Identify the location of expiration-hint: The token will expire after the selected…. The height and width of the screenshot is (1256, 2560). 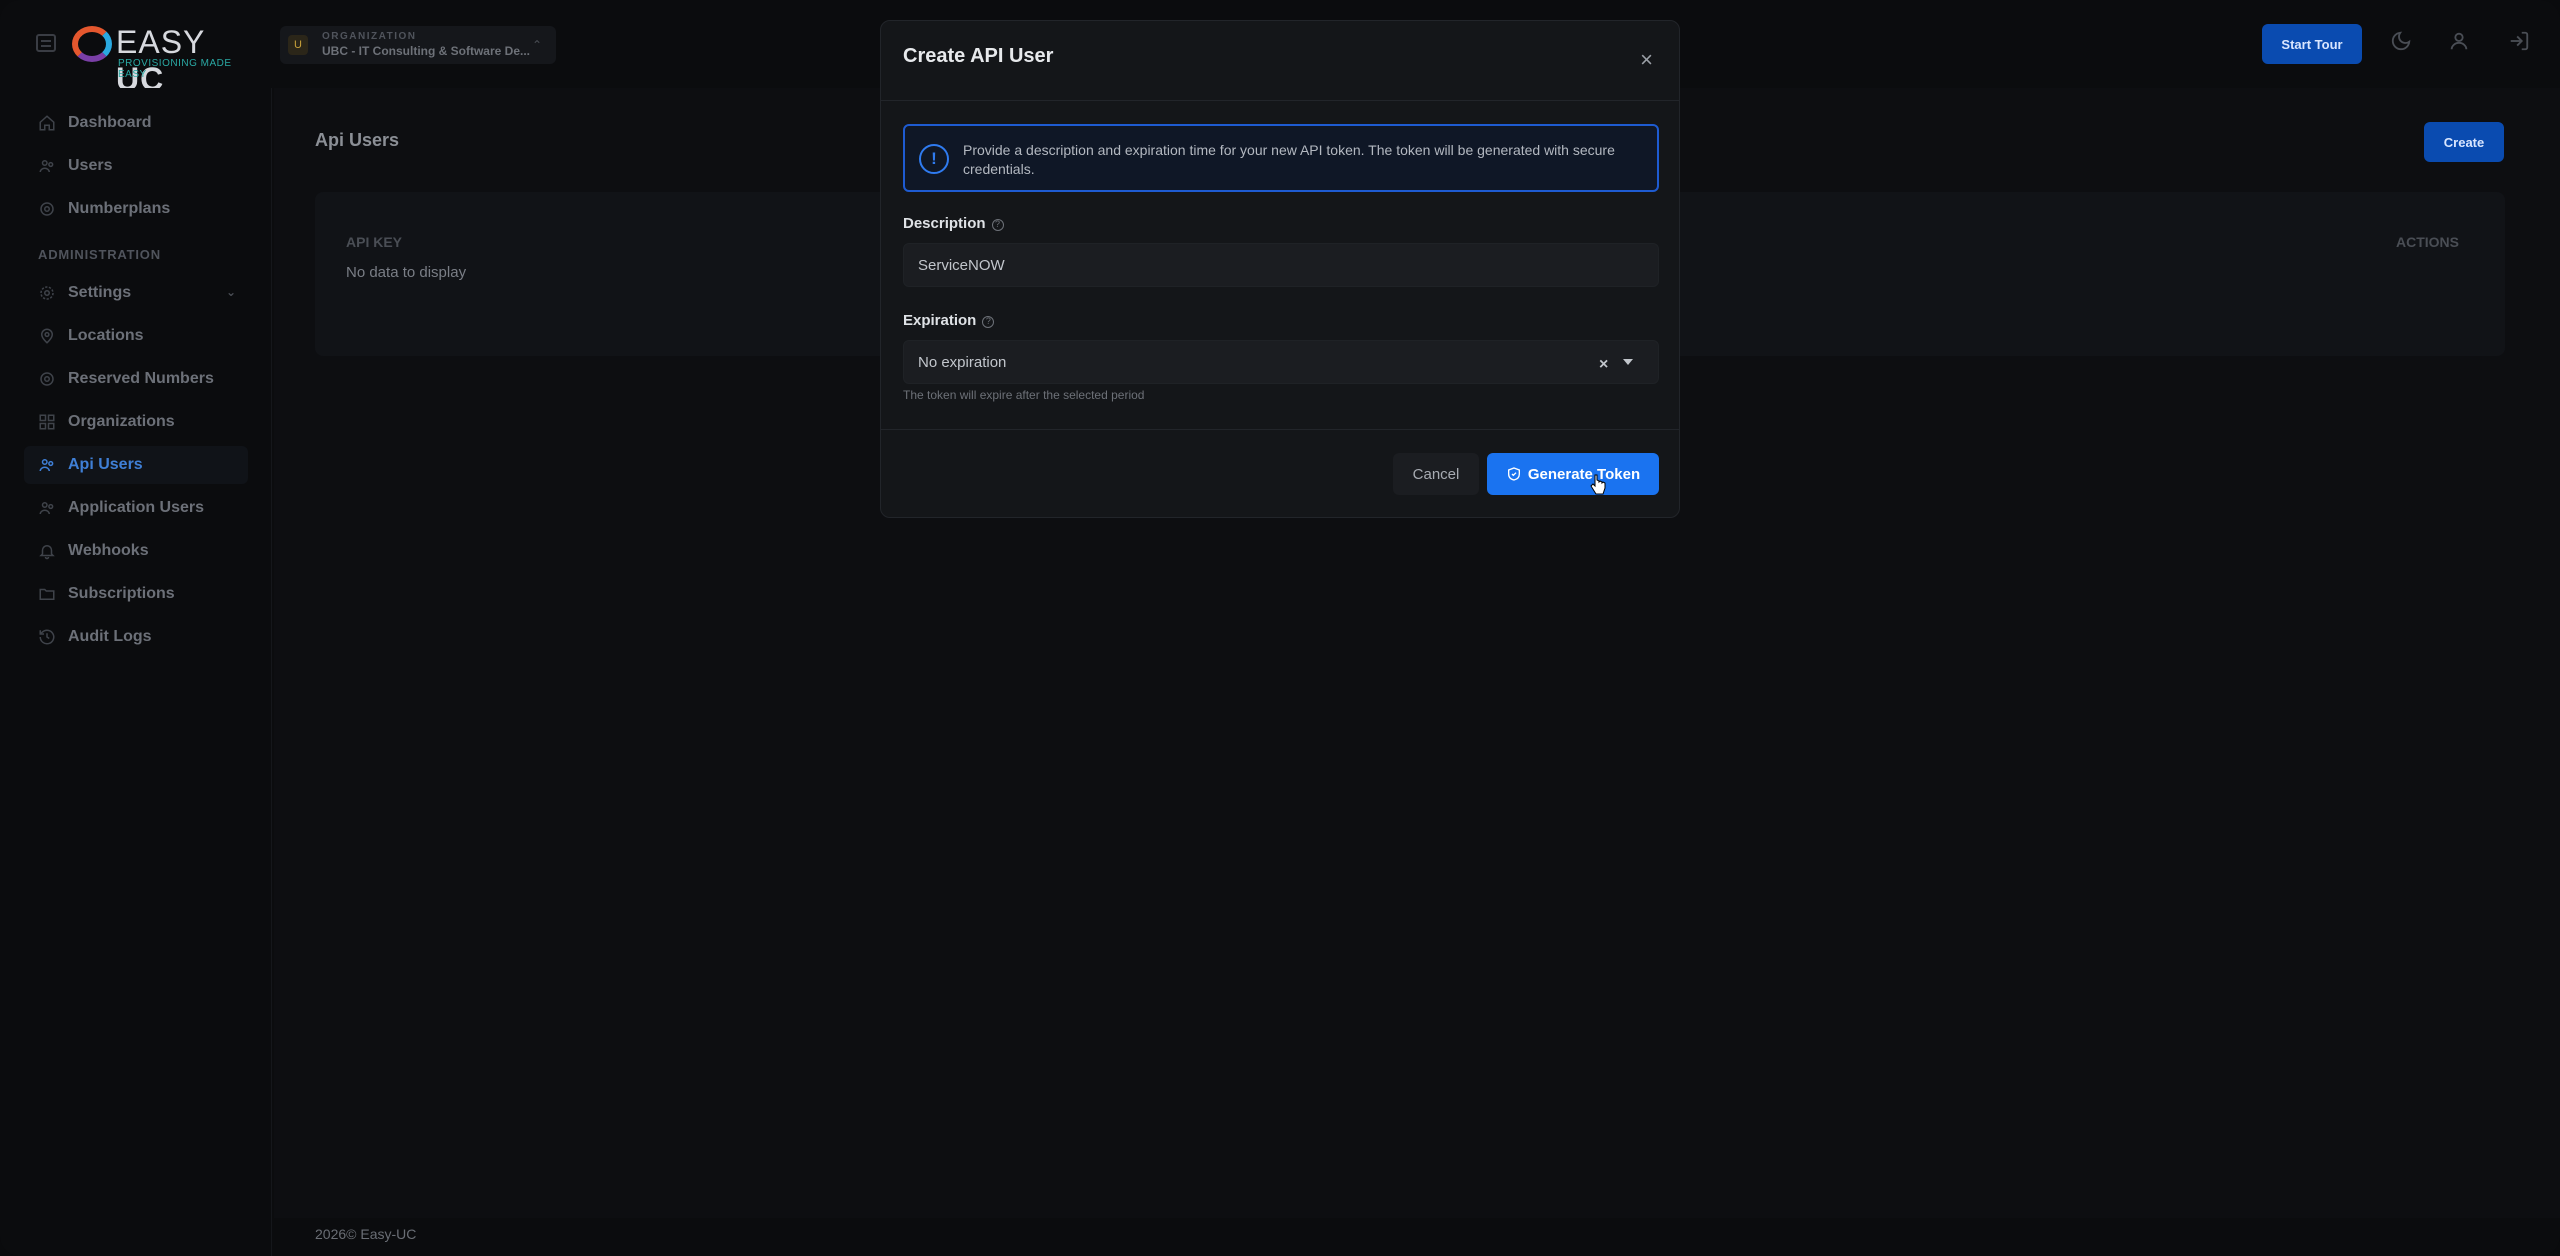
(1024, 395).